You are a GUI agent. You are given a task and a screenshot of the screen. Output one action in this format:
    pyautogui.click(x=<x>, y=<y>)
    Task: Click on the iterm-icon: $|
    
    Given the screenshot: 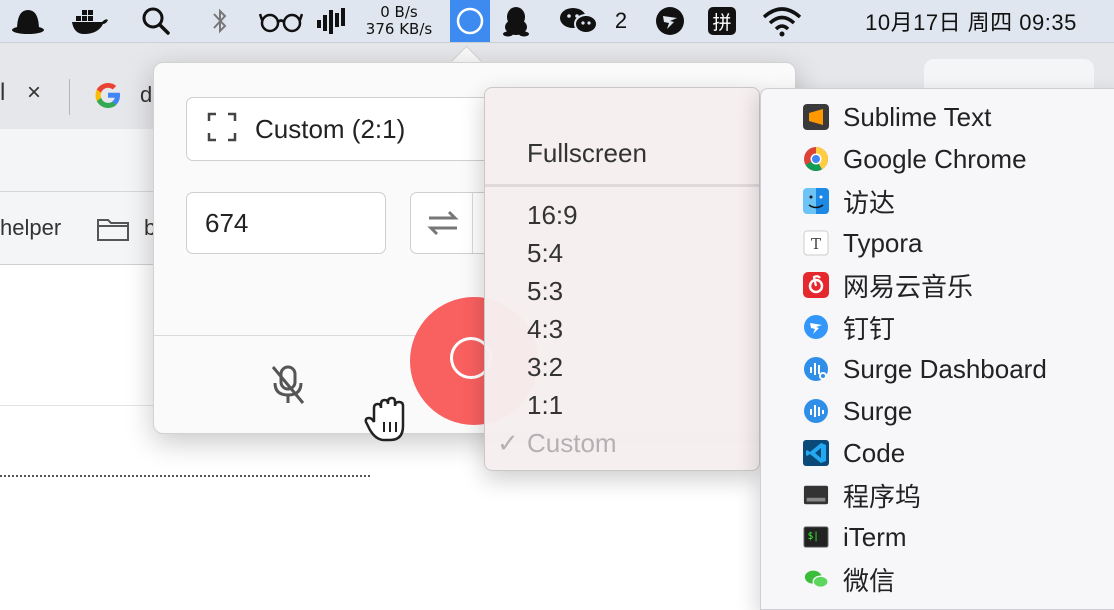 What is the action you would take?
    pyautogui.click(x=816, y=537)
    